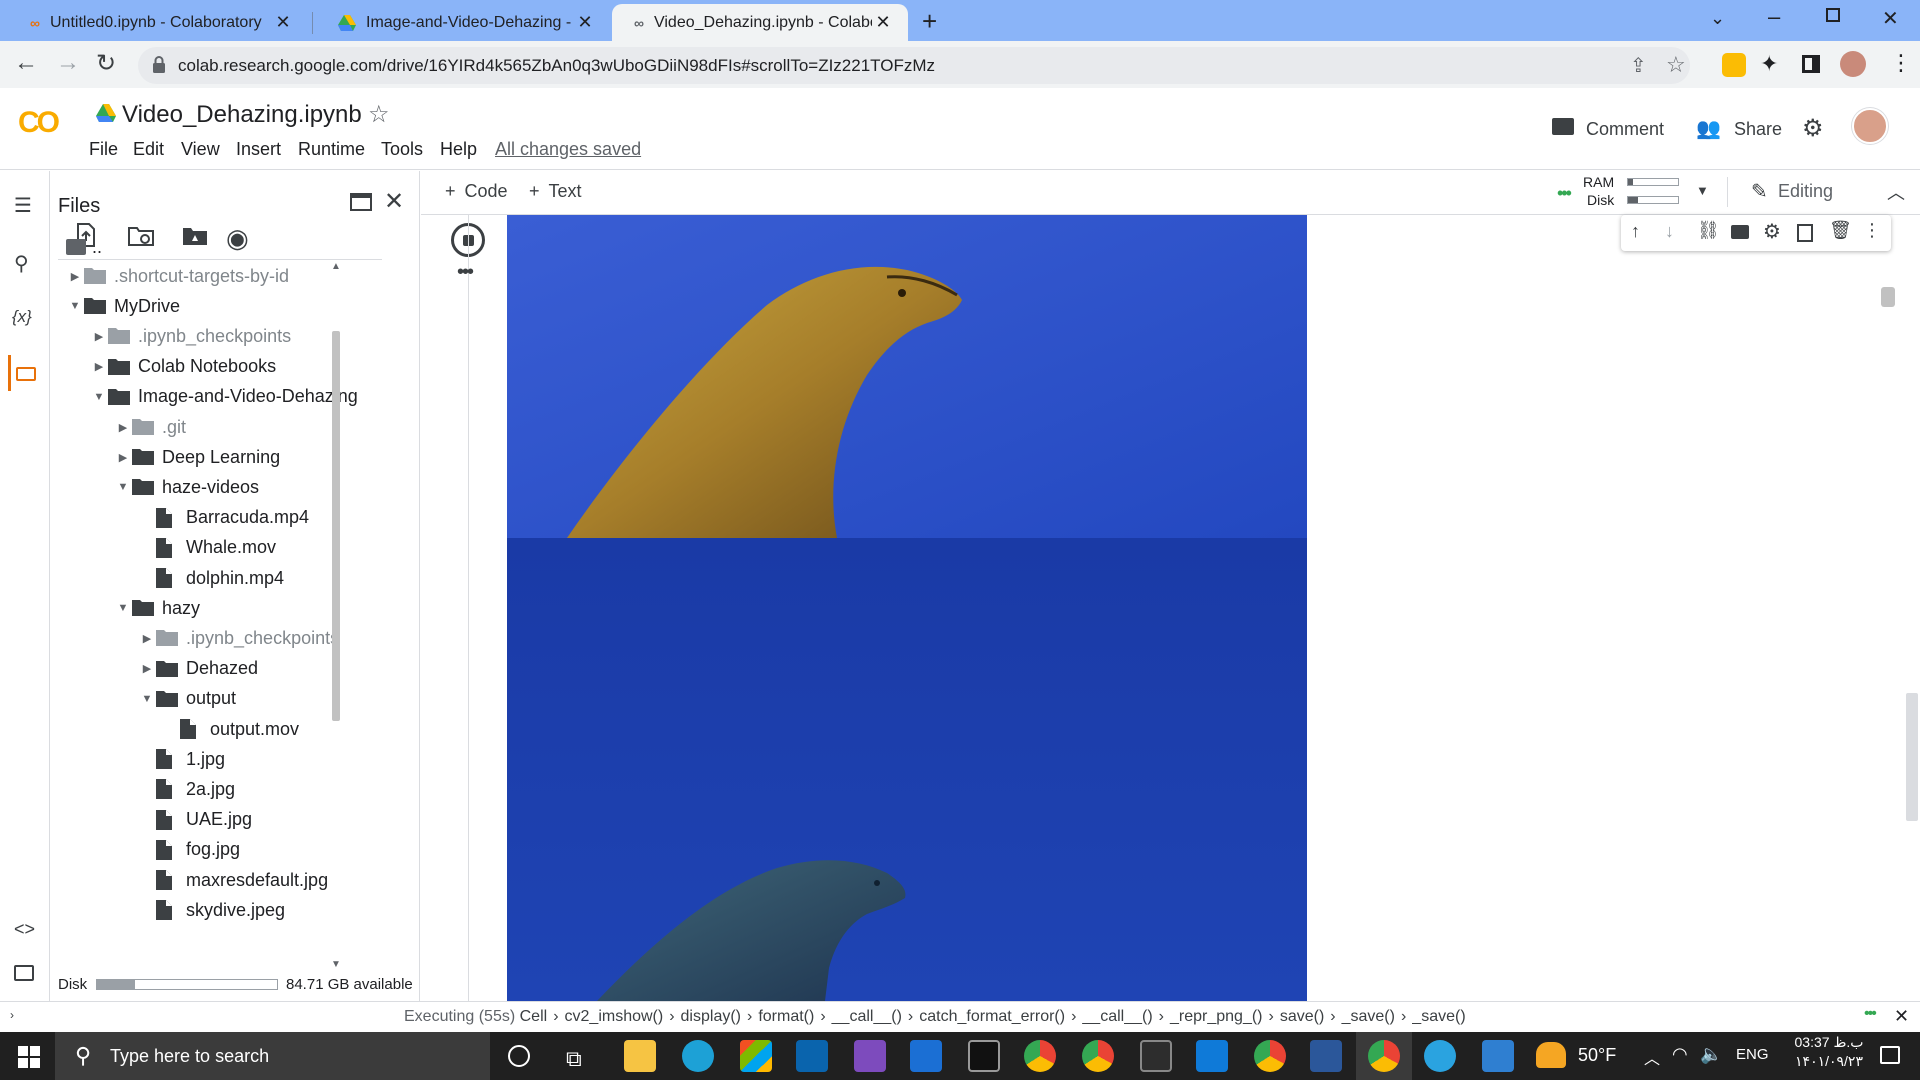  I want to click on menu-tools: Tools, so click(402, 149).